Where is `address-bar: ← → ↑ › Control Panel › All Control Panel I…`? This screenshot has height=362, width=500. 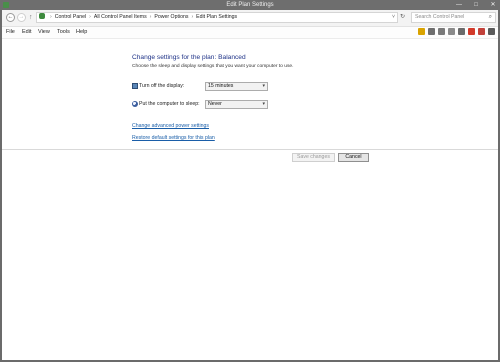 address-bar: ← → ↑ › Control Panel › All Control Panel I… is located at coordinates (250, 18).